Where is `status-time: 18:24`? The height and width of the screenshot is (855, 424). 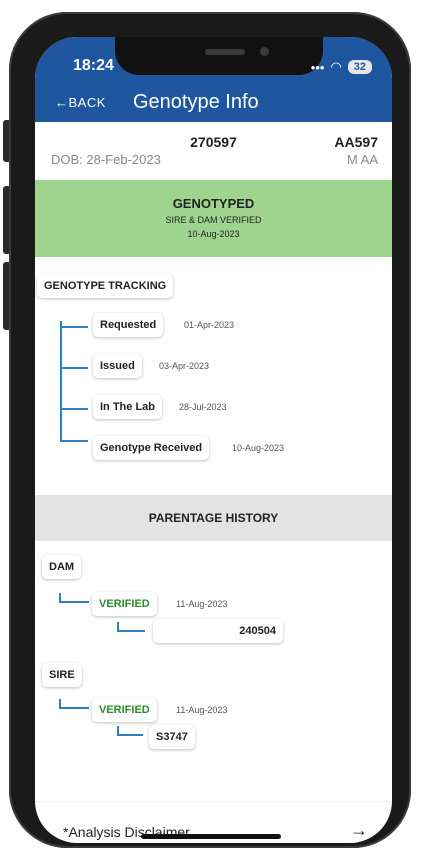 status-time: 18:24 is located at coordinates (93, 65).